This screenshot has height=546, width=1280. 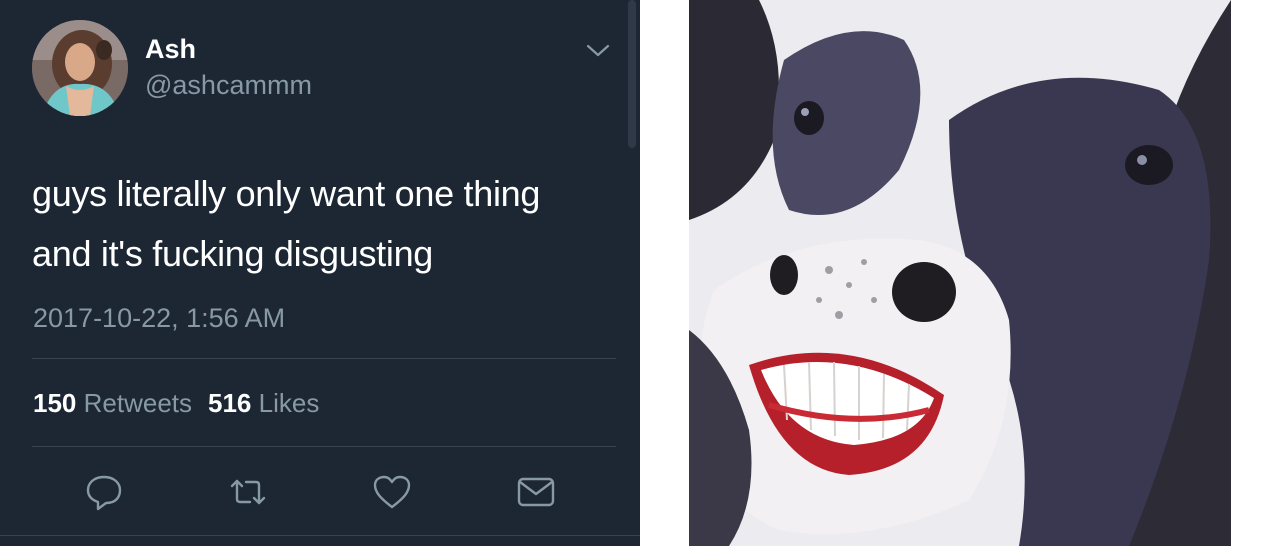 I want to click on retweets-stat: 150 Retweets, so click(x=112, y=403).